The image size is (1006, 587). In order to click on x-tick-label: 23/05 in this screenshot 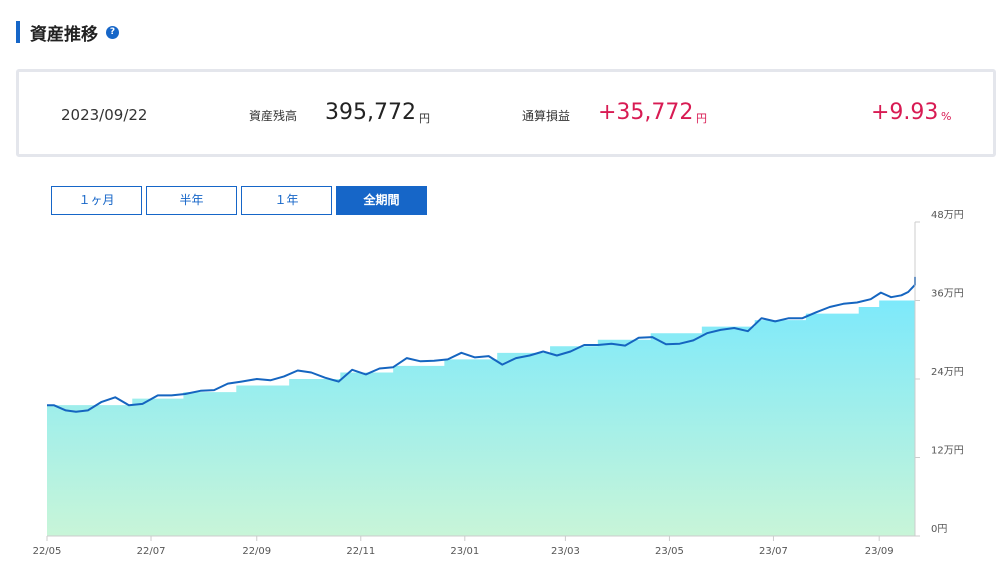, I will do `click(669, 551)`.